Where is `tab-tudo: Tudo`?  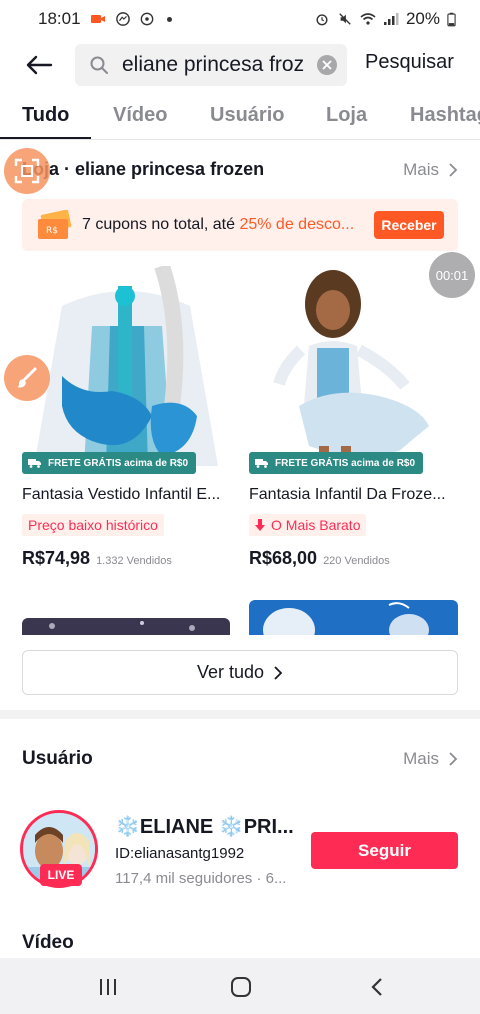 tab-tudo: Tudo is located at coordinates (45, 115).